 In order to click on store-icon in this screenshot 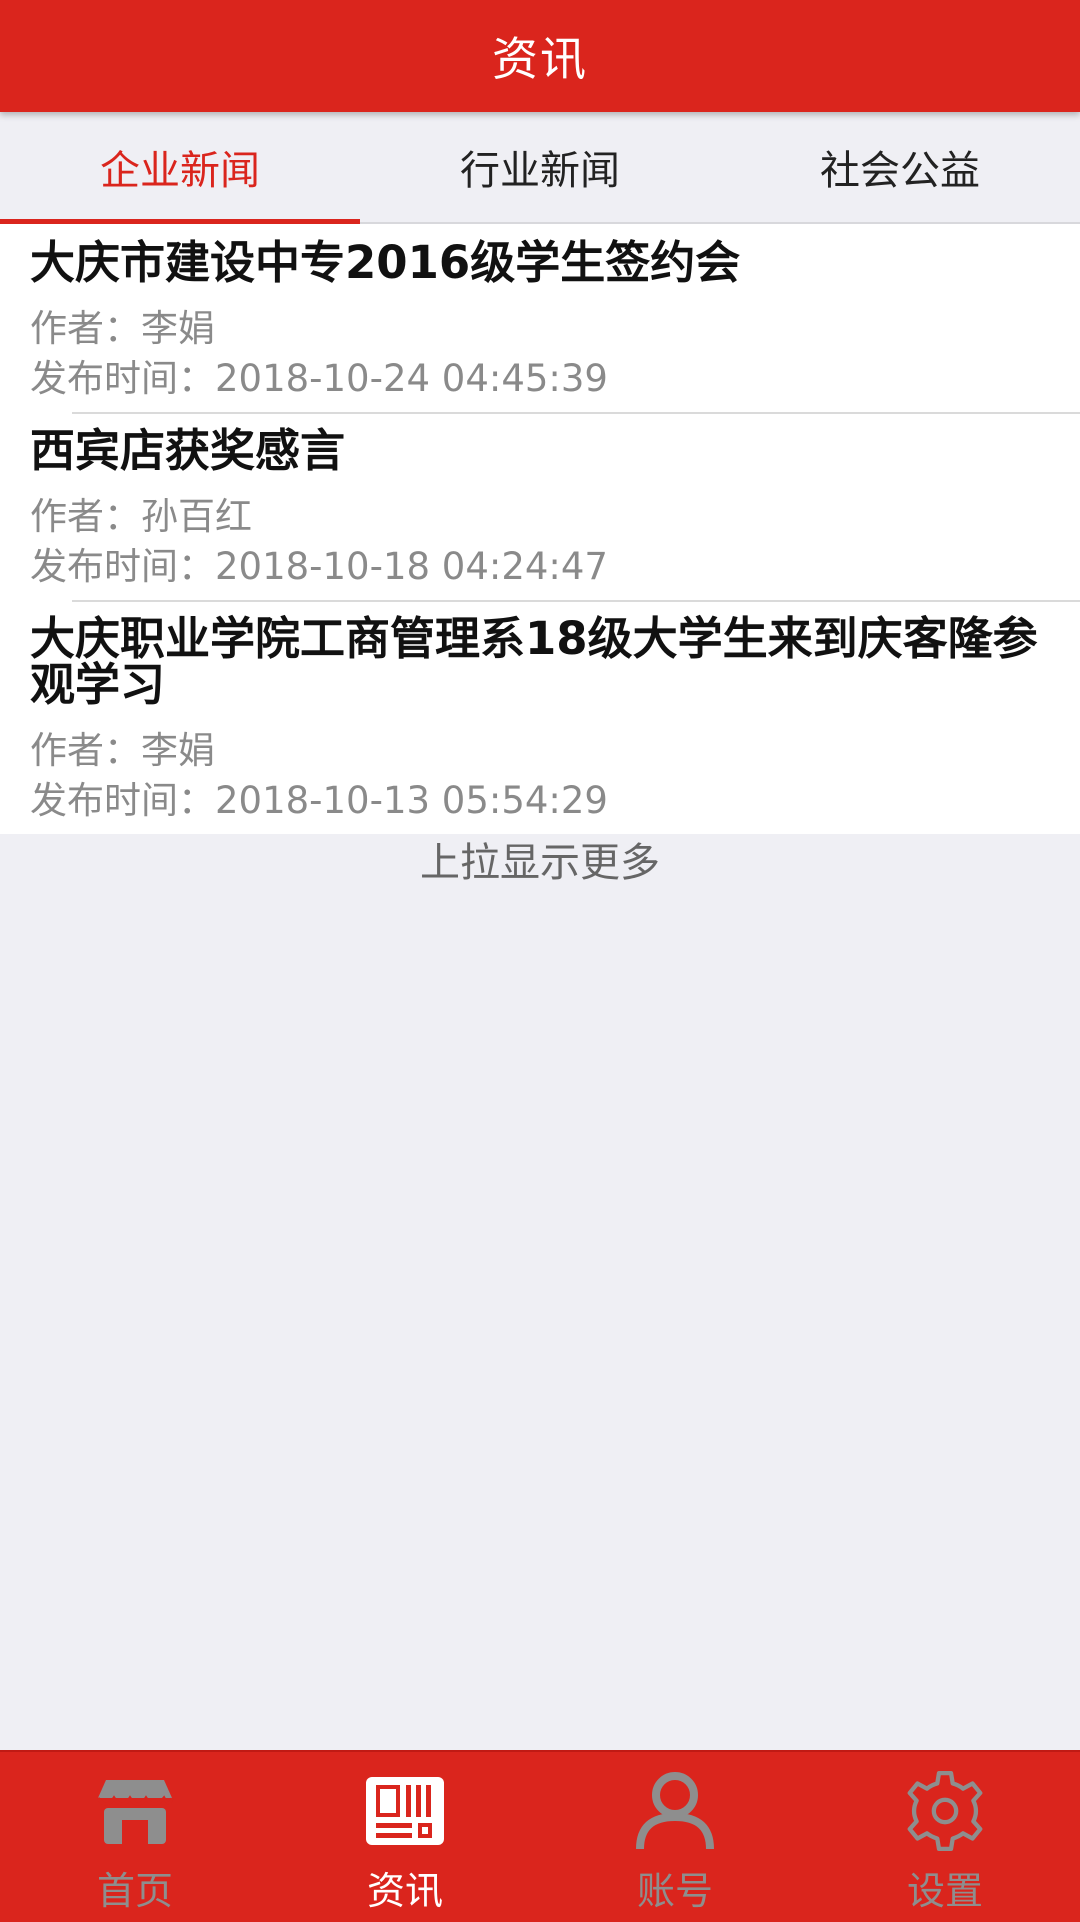, I will do `click(135, 1811)`.